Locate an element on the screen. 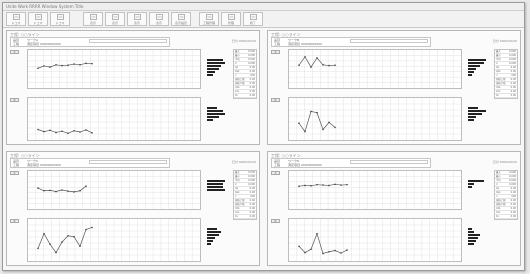 This screenshot has width=530, height=274. x-control-chart is located at coordinates (114, 69).